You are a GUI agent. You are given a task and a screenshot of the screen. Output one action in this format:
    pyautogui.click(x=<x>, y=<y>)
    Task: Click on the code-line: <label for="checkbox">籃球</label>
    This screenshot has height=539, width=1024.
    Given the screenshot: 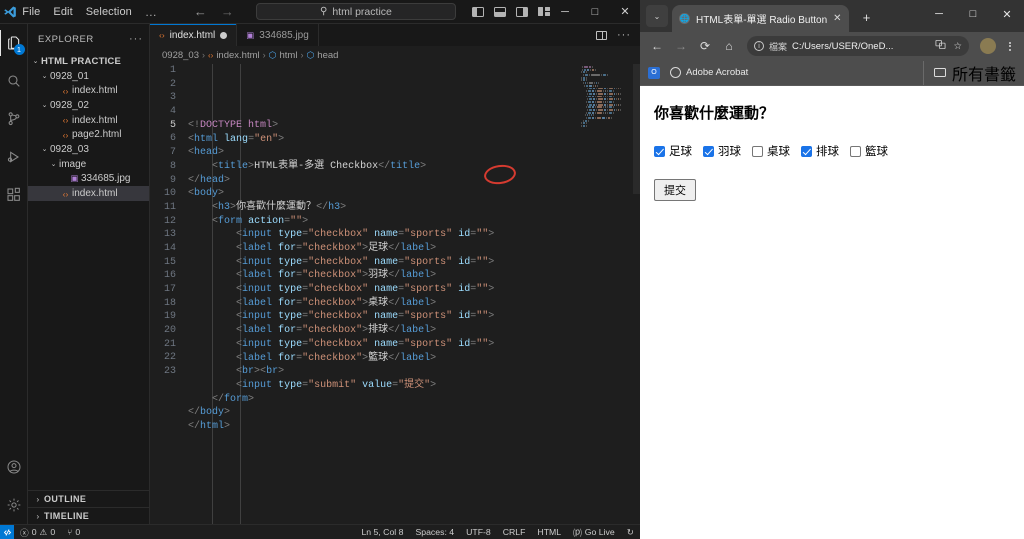 What is the action you would take?
    pyautogui.click(x=383, y=359)
    